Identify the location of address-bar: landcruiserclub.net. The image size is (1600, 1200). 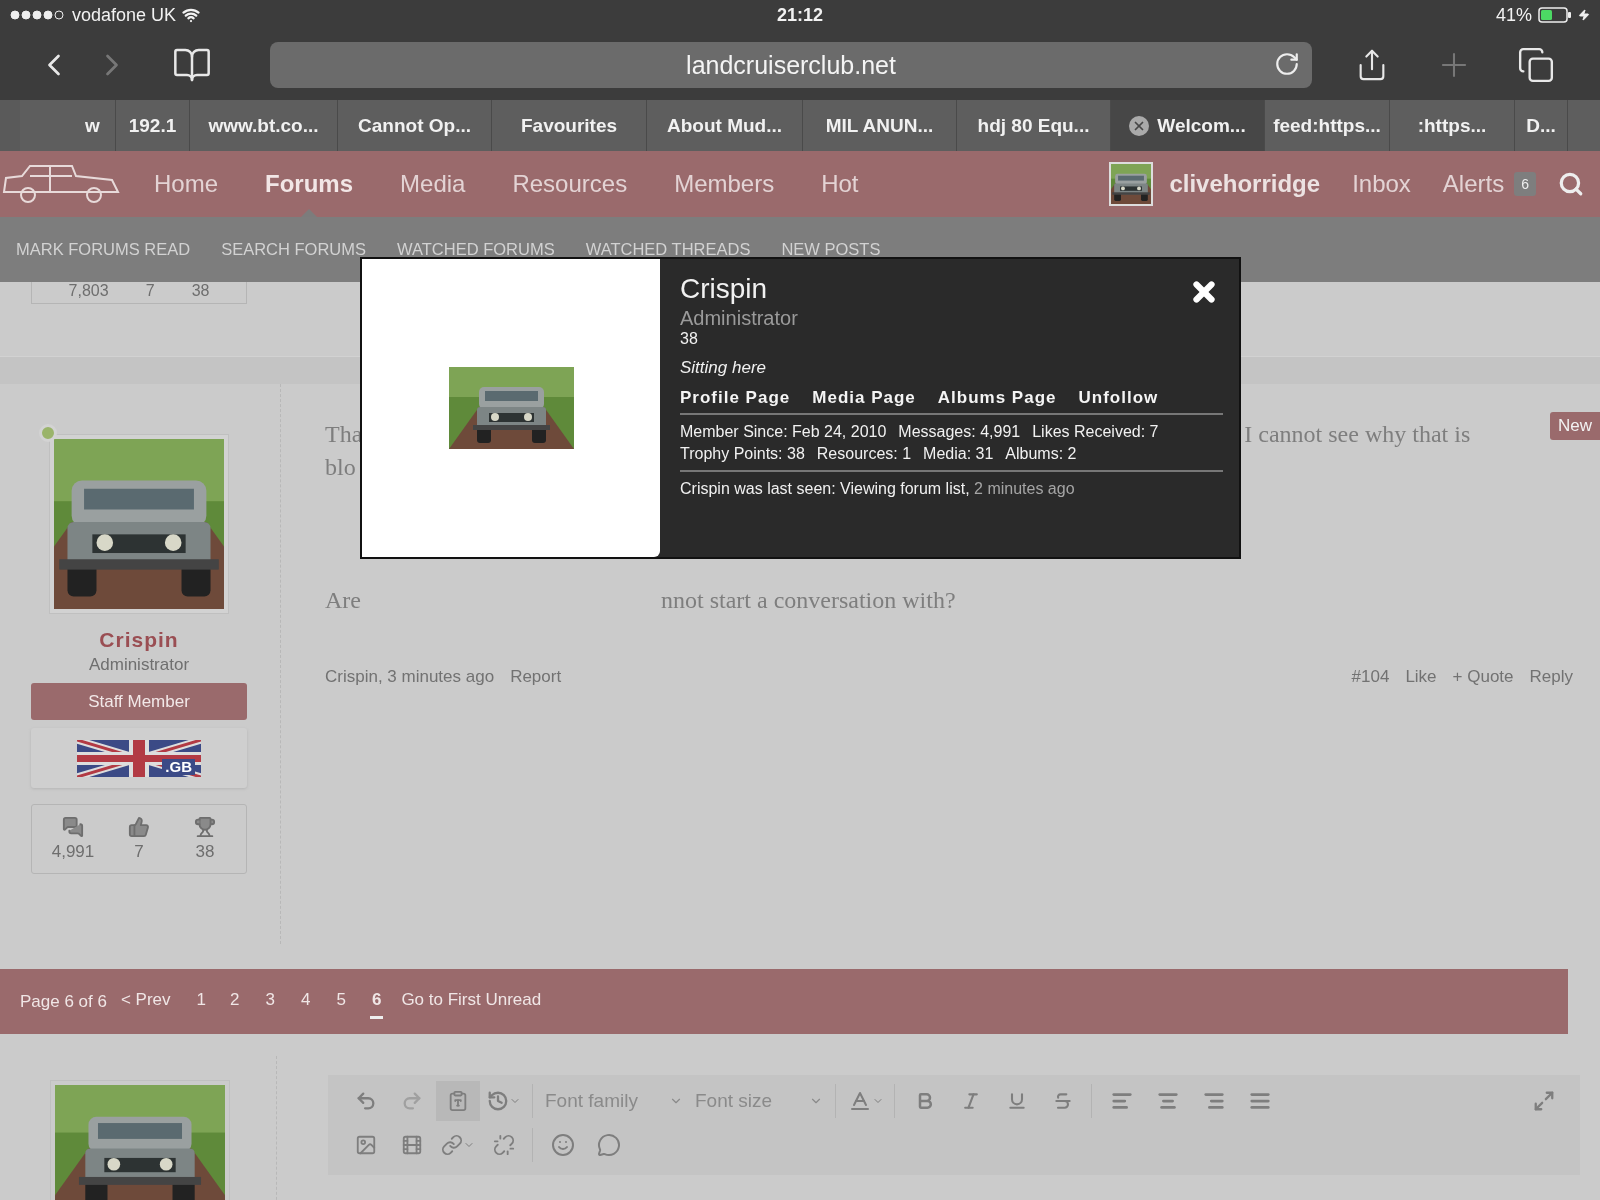
(791, 65).